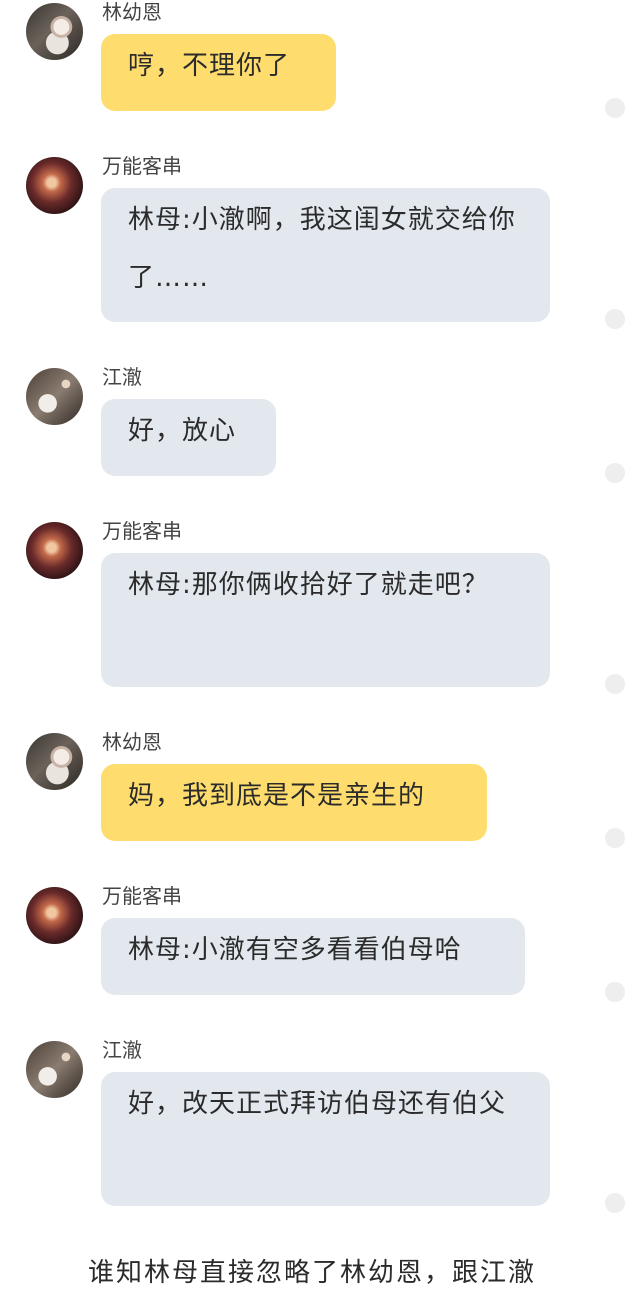 The width and height of the screenshot is (640, 1289). What do you see at coordinates (188, 437) in the screenshot?
I see `message-bubble: 好，放心` at bounding box center [188, 437].